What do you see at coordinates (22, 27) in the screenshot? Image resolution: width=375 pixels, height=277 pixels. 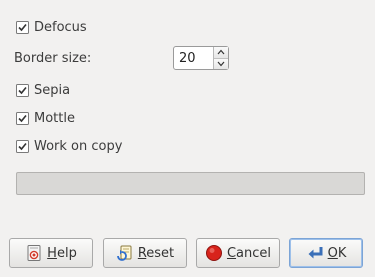 I see `defocus-checkbox` at bounding box center [22, 27].